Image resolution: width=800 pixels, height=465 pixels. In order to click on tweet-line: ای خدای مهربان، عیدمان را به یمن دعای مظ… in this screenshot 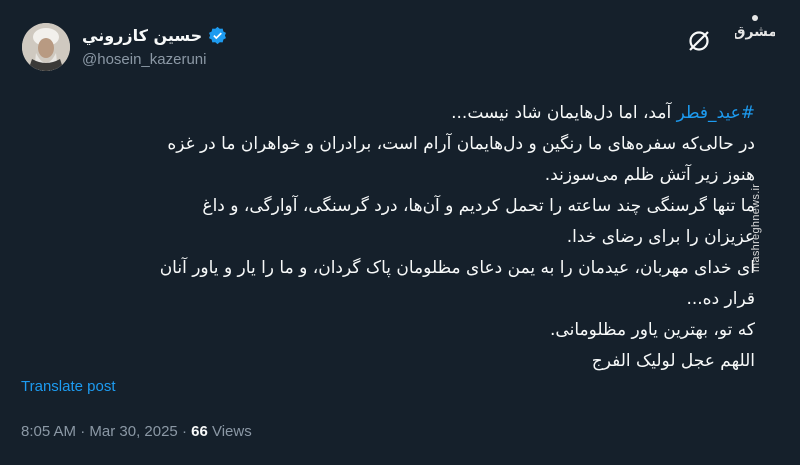, I will do `click(457, 268)`.